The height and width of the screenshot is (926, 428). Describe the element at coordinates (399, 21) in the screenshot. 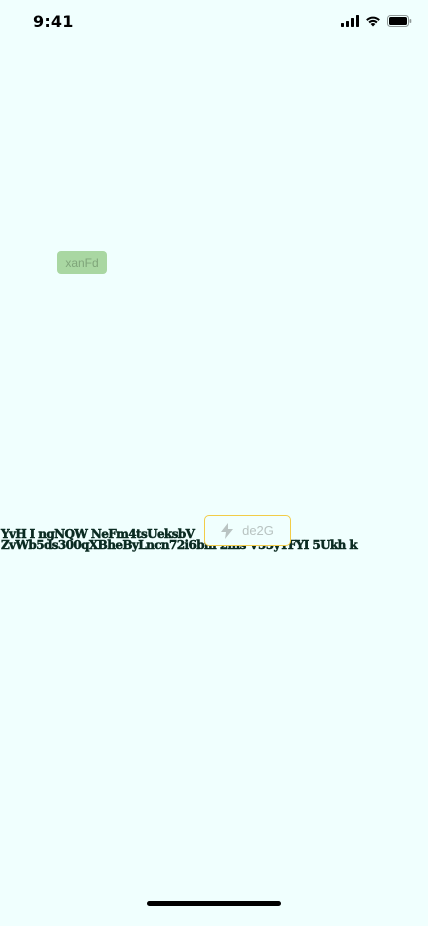

I see `battery-icon` at that location.